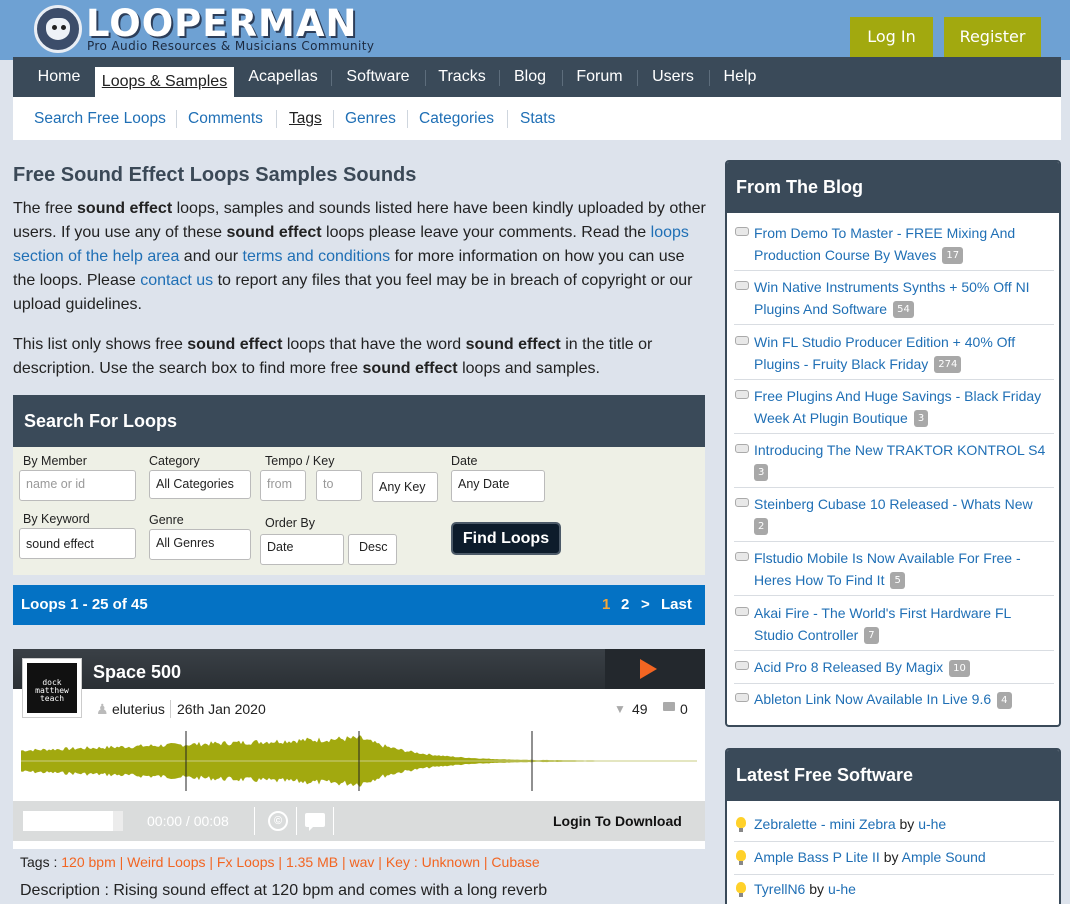 The image size is (1070, 904). What do you see at coordinates (891, 37) in the screenshot?
I see `login-button: Log In` at bounding box center [891, 37].